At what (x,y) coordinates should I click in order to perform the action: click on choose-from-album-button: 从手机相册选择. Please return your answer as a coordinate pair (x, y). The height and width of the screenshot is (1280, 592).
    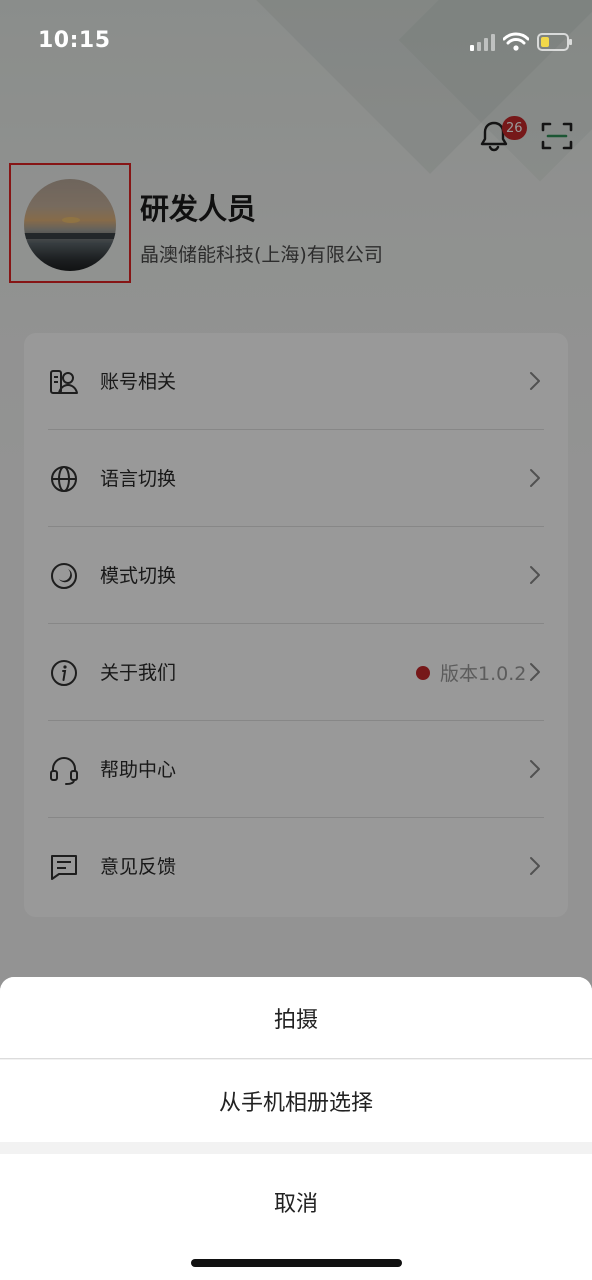
    Looking at the image, I should click on (296, 1101).